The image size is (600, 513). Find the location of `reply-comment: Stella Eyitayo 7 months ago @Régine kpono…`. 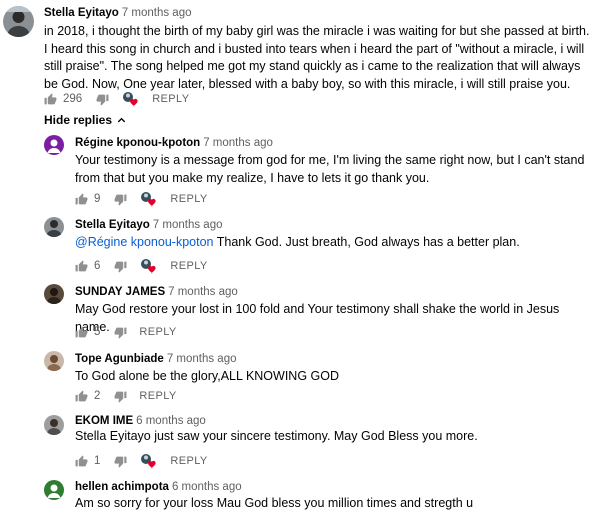

reply-comment: Stella Eyitayo 7 months ago @Régine kpono… is located at coordinates (300, 244).